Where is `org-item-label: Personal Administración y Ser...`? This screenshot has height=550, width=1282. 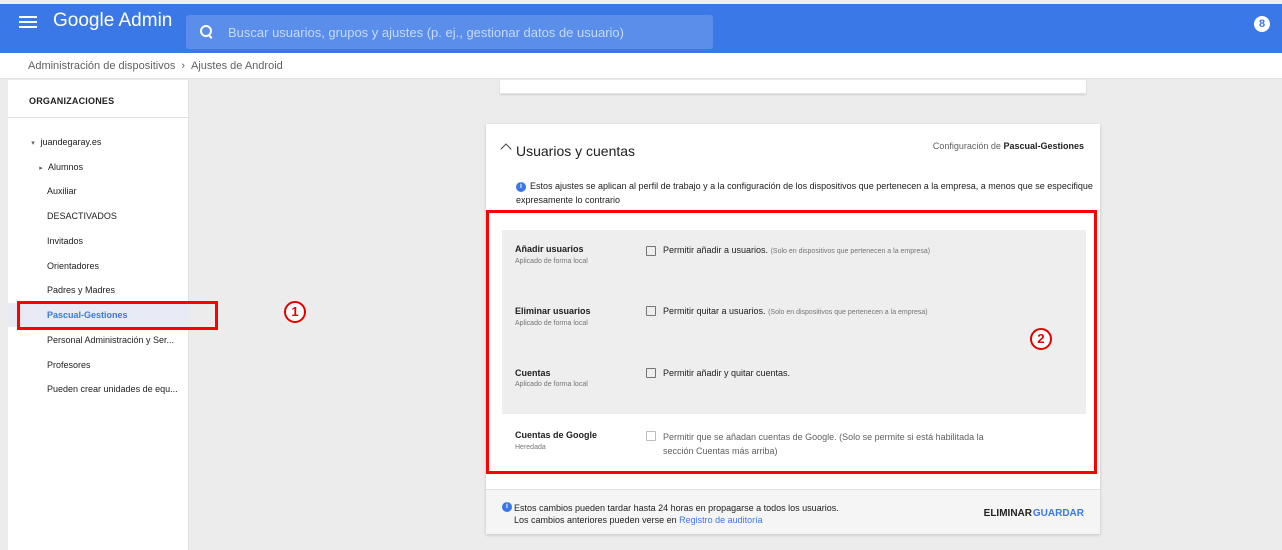
org-item-label: Personal Administración y Ser... is located at coordinates (111, 340).